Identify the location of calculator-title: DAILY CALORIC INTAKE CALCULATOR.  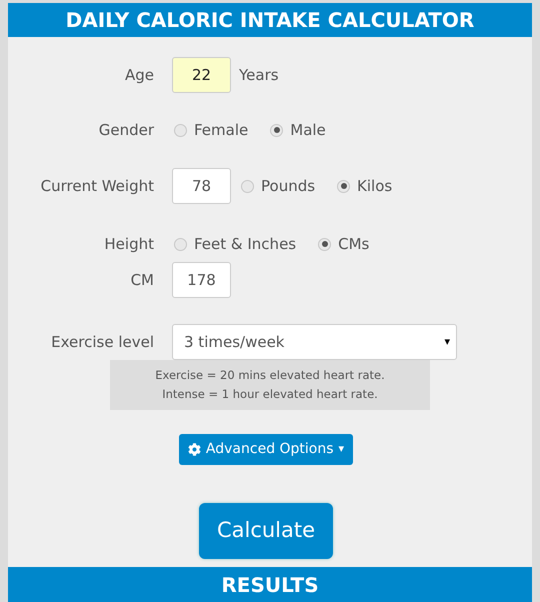
(270, 20).